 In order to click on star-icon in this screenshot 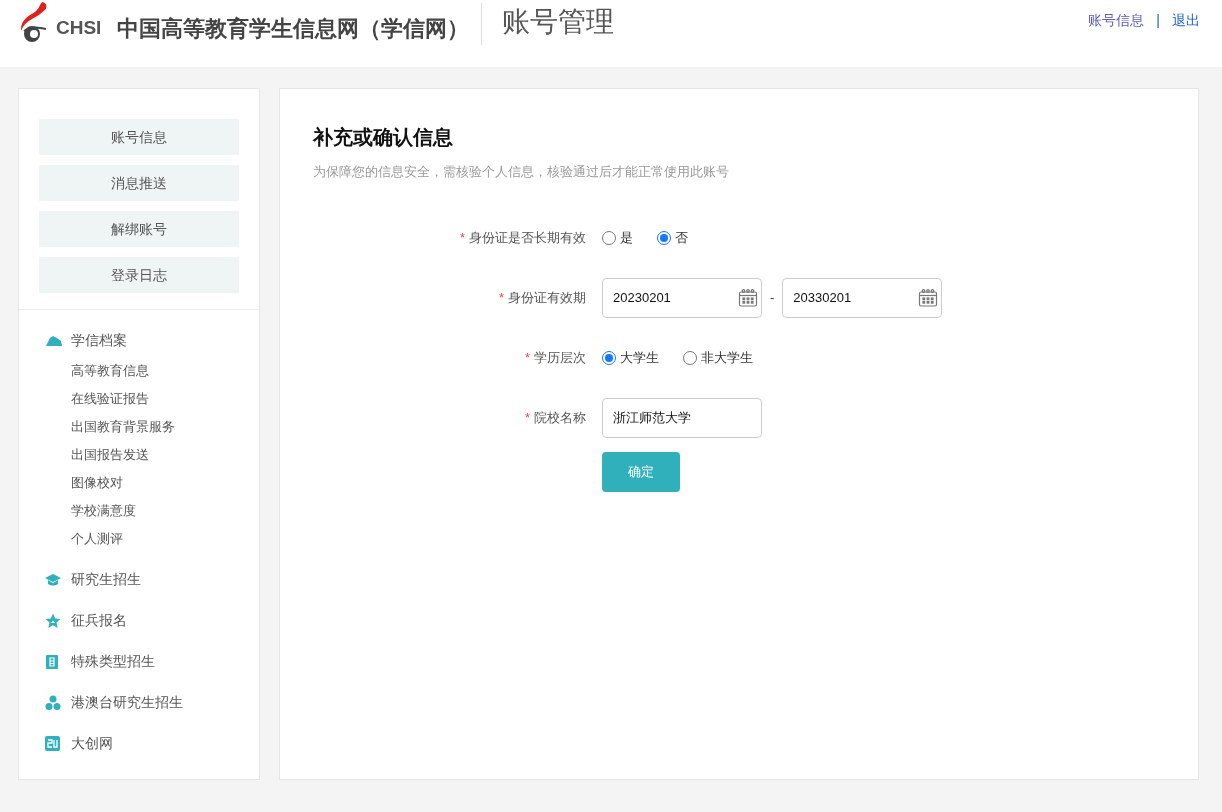, I will do `click(53, 620)`.